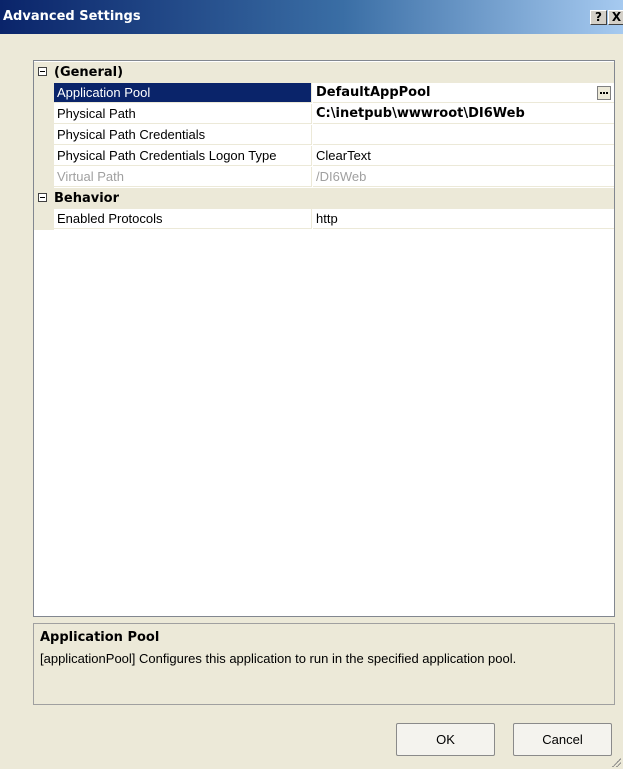 This screenshot has height=769, width=623. What do you see at coordinates (183, 135) in the screenshot?
I see `property-name: Physical Path Credentials` at bounding box center [183, 135].